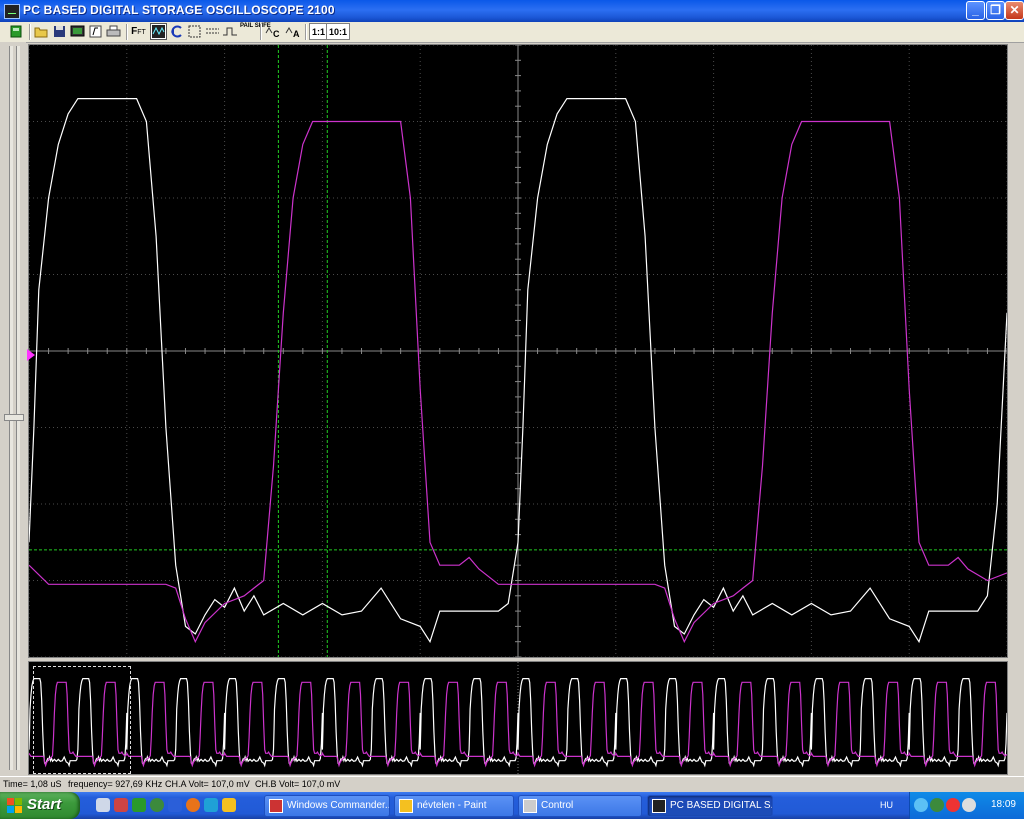 This screenshot has height=819, width=1024. I want to click on close-button: ✕, so click(1014, 10).